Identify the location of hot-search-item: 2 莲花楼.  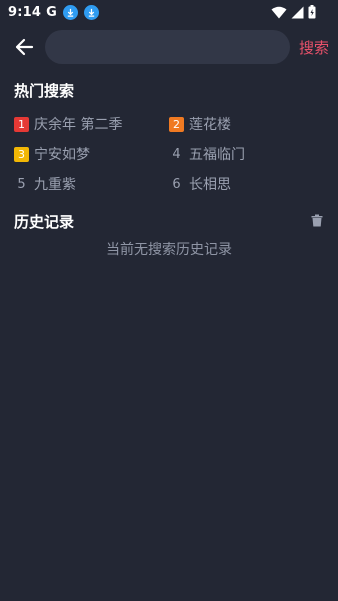
(200, 124).